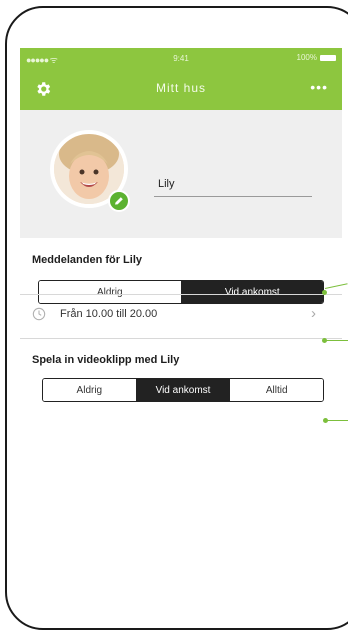 Image resolution: width=348 pixels, height=630 pixels. I want to click on name-field: Lily, so click(233, 186).